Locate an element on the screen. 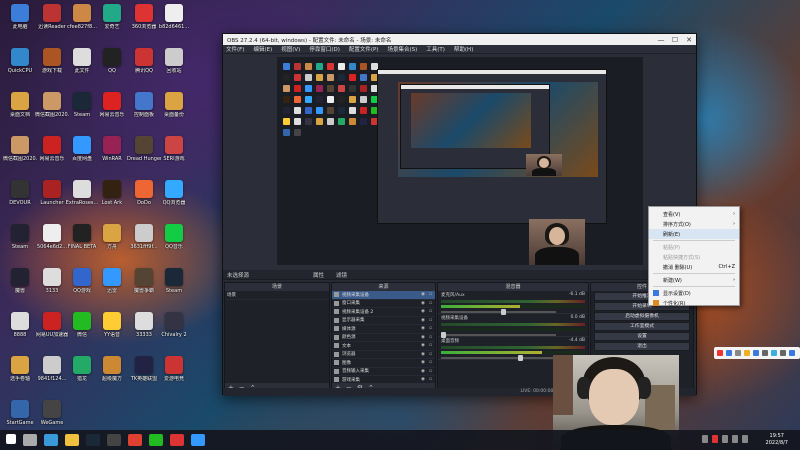 This screenshot has height=450, width=800. desktop-shortcut: Lost Ark is located at coordinates (112, 198).